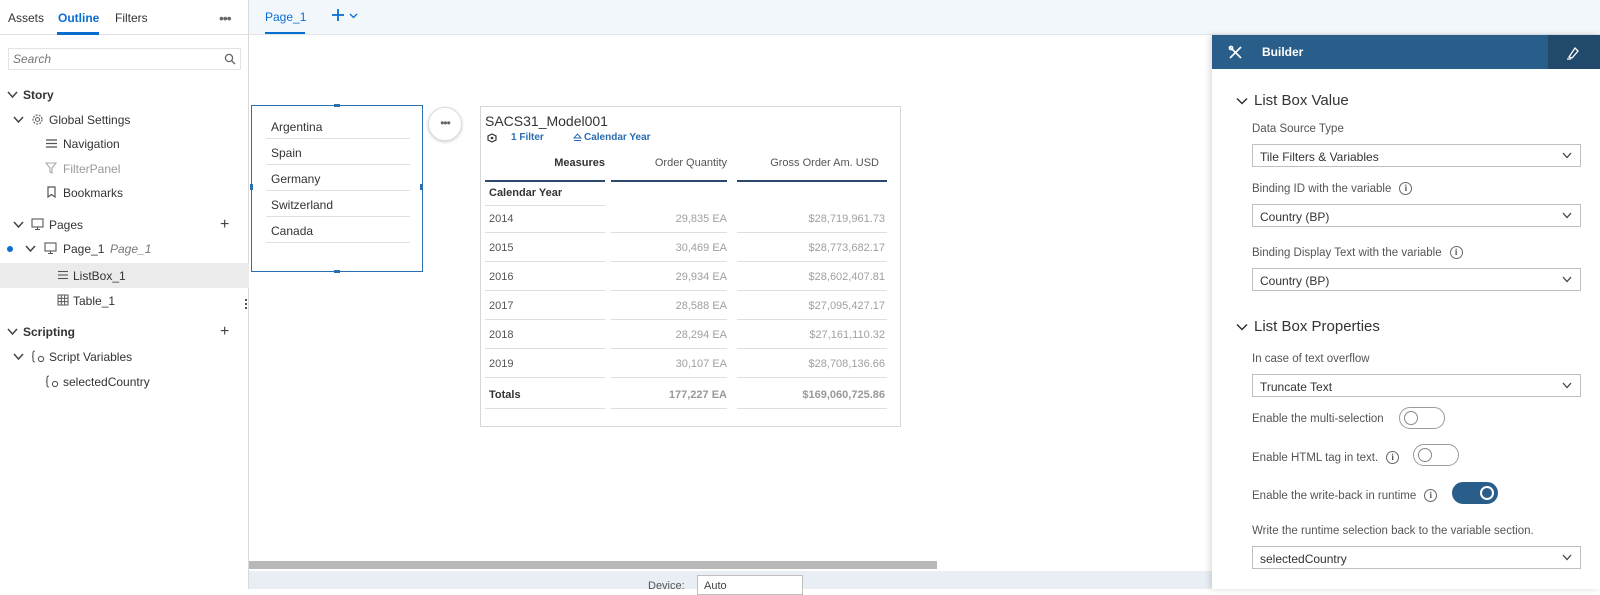 This screenshot has width=1600, height=595. Describe the element at coordinates (109, 59) in the screenshot. I see `search-input` at that location.